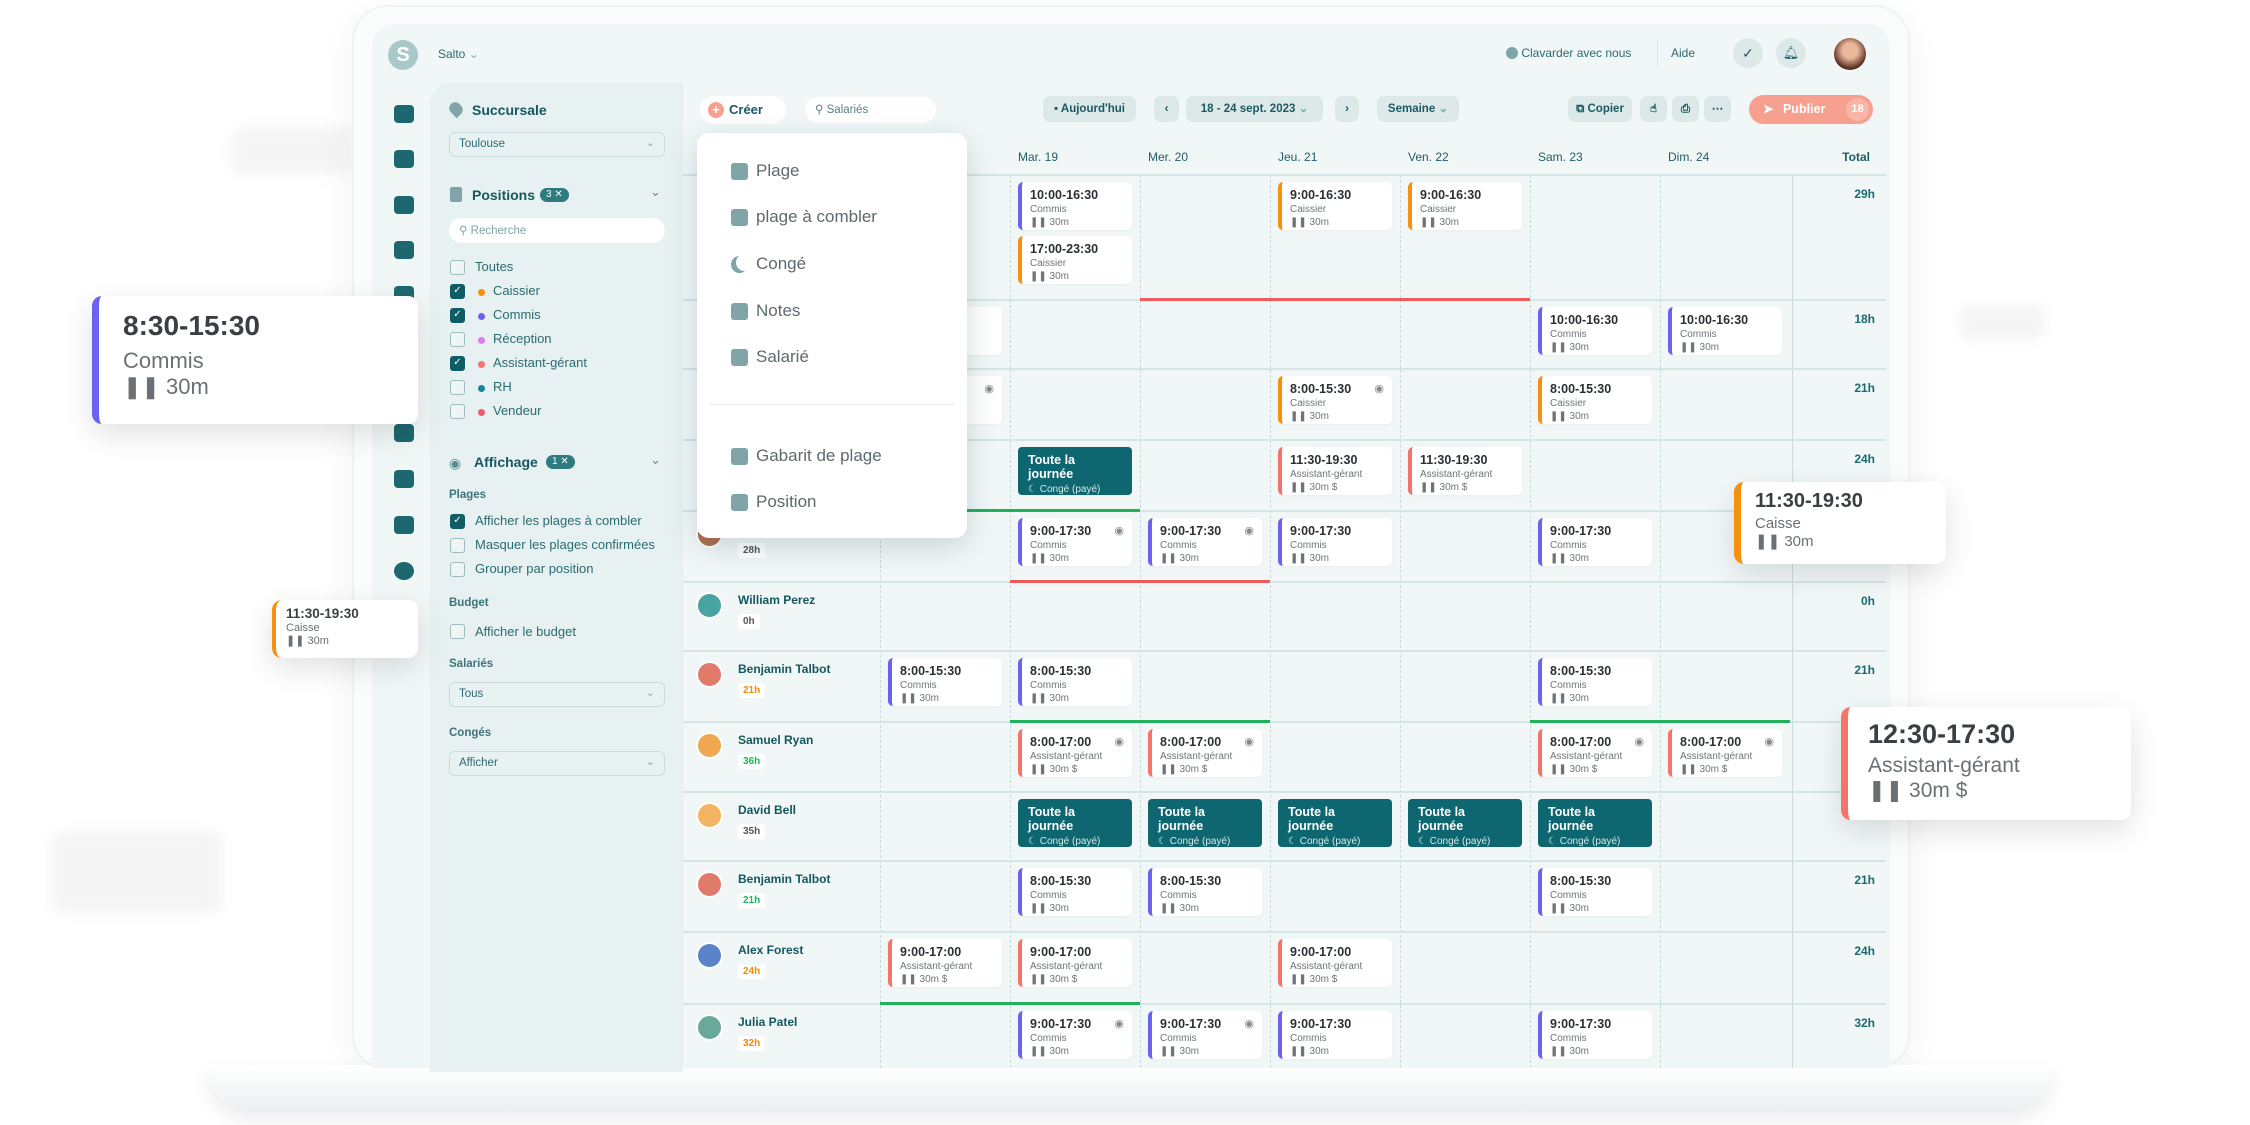 The height and width of the screenshot is (1125, 2250). What do you see at coordinates (1717, 109) in the screenshot?
I see `more-icon: ⋯` at bounding box center [1717, 109].